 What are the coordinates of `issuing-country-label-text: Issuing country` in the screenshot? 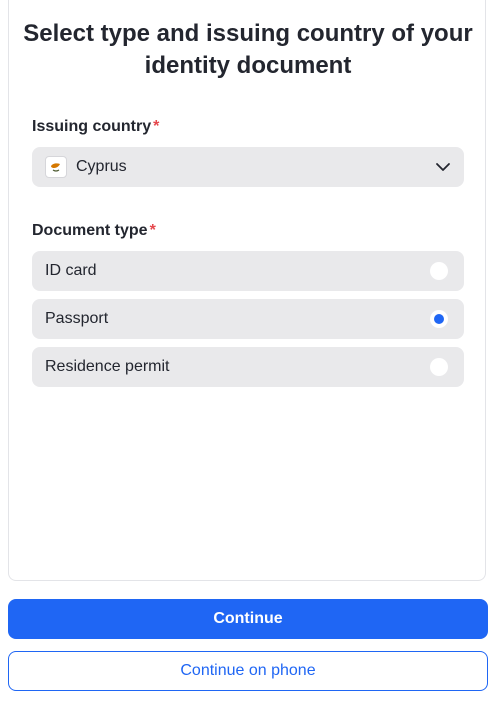 It's located at (92, 126).